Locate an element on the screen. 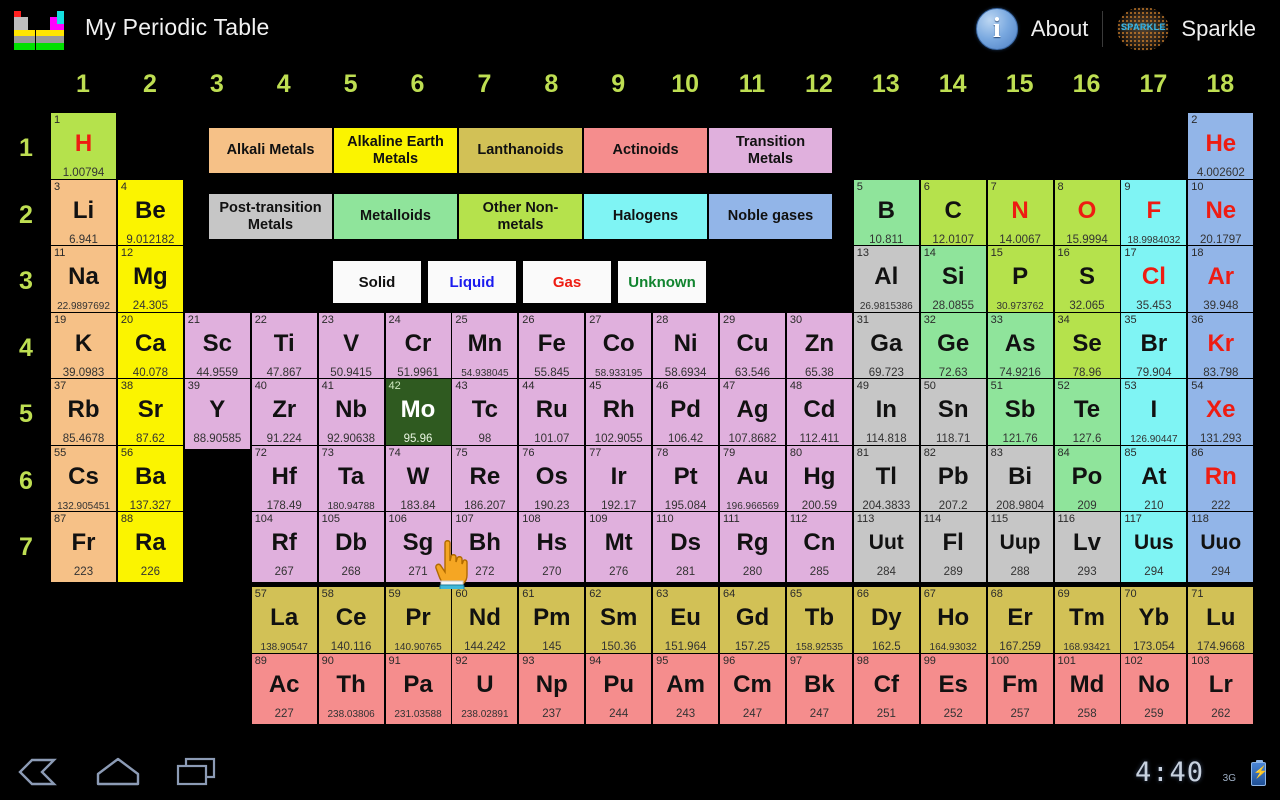 This screenshot has width=1280, height=800. element-cell-cd: 48 Cd 112.411 is located at coordinates (819, 414).